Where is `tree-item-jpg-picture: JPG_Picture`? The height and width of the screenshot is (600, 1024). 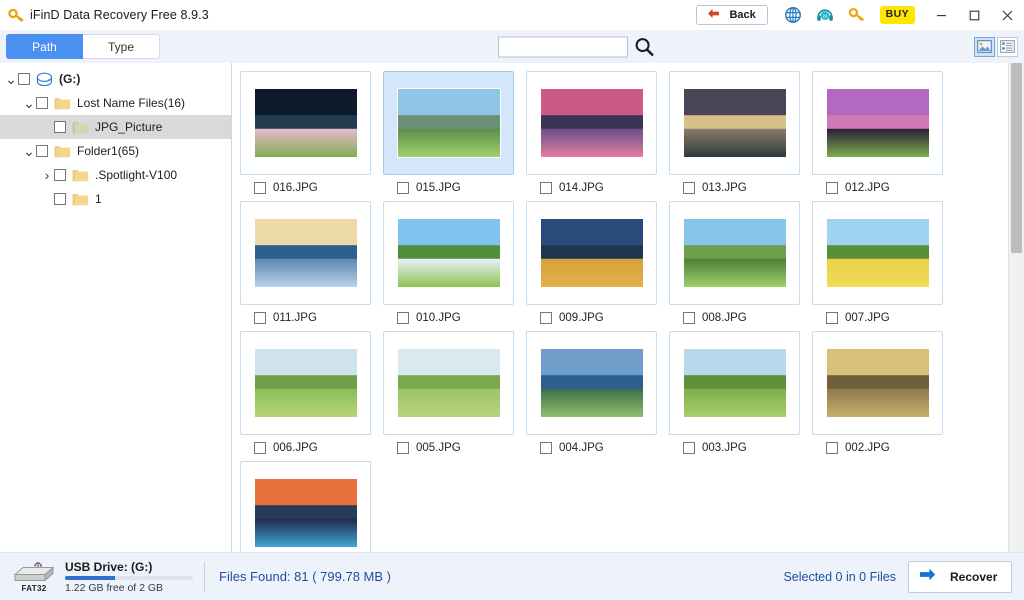
tree-item-jpg-picture: JPG_Picture is located at coordinates (115, 127).